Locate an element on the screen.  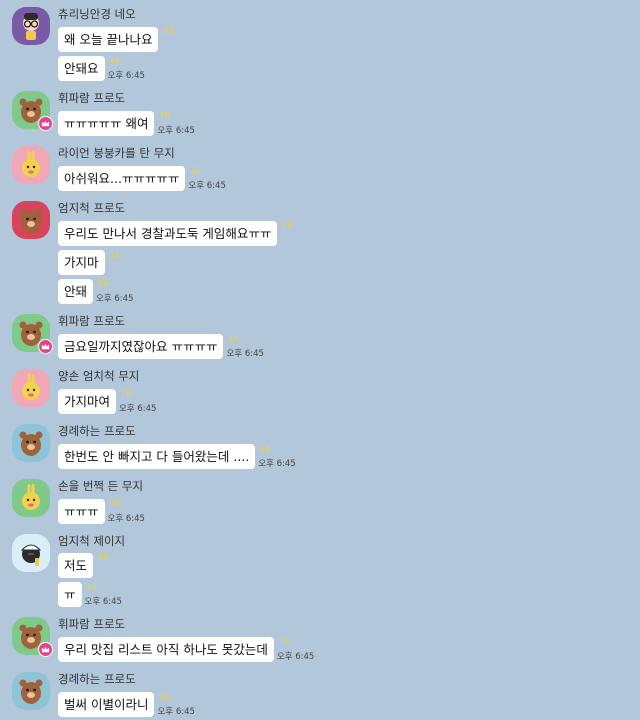
message-row: 우리도 만나서 경찰과도둑 게임해요ㅠㅠ 16 is located at coordinates (199, 233).